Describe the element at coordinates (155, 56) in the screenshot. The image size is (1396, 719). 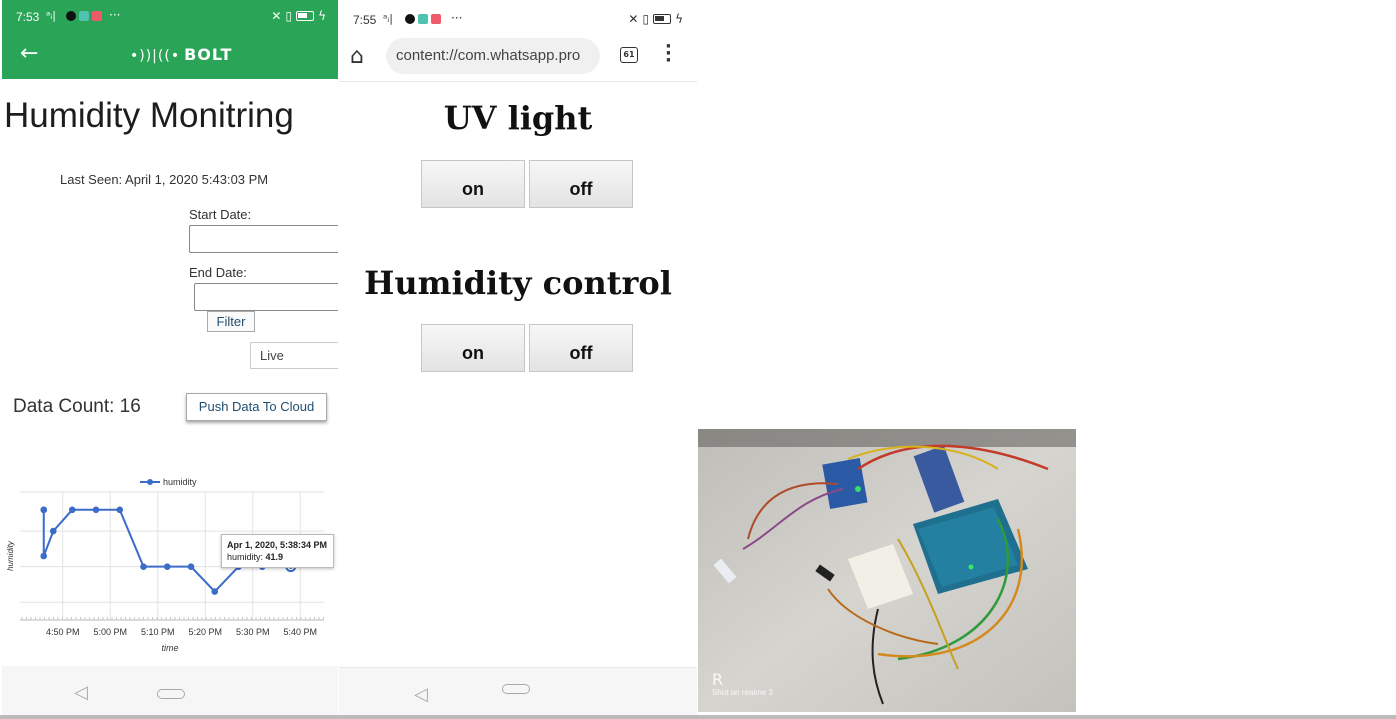
I see `bolt-mark: •))|((•` at that location.